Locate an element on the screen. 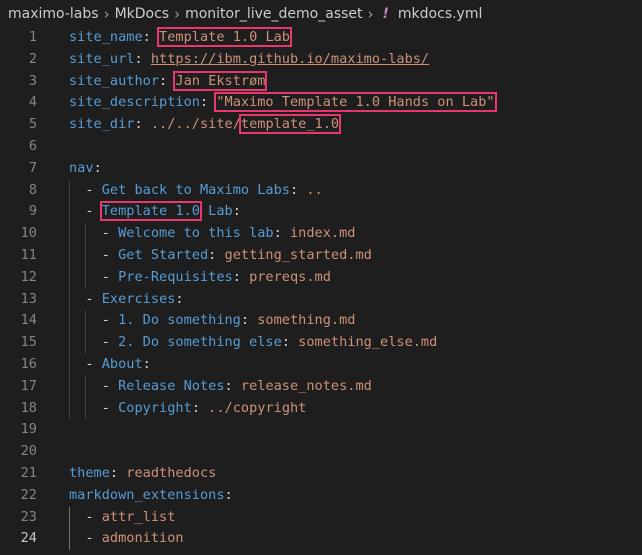 The height and width of the screenshot is (555, 642). code-line: 5 site_dir: ../../site/template_1.0 is located at coordinates (321, 125).